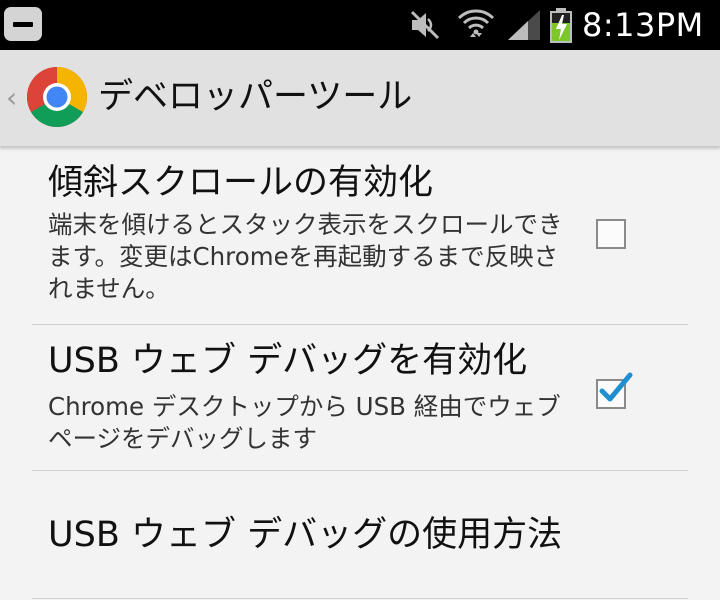 The image size is (720, 600). Describe the element at coordinates (241, 183) in the screenshot. I see `pref-title: 傾斜スクロールの有効化` at that location.